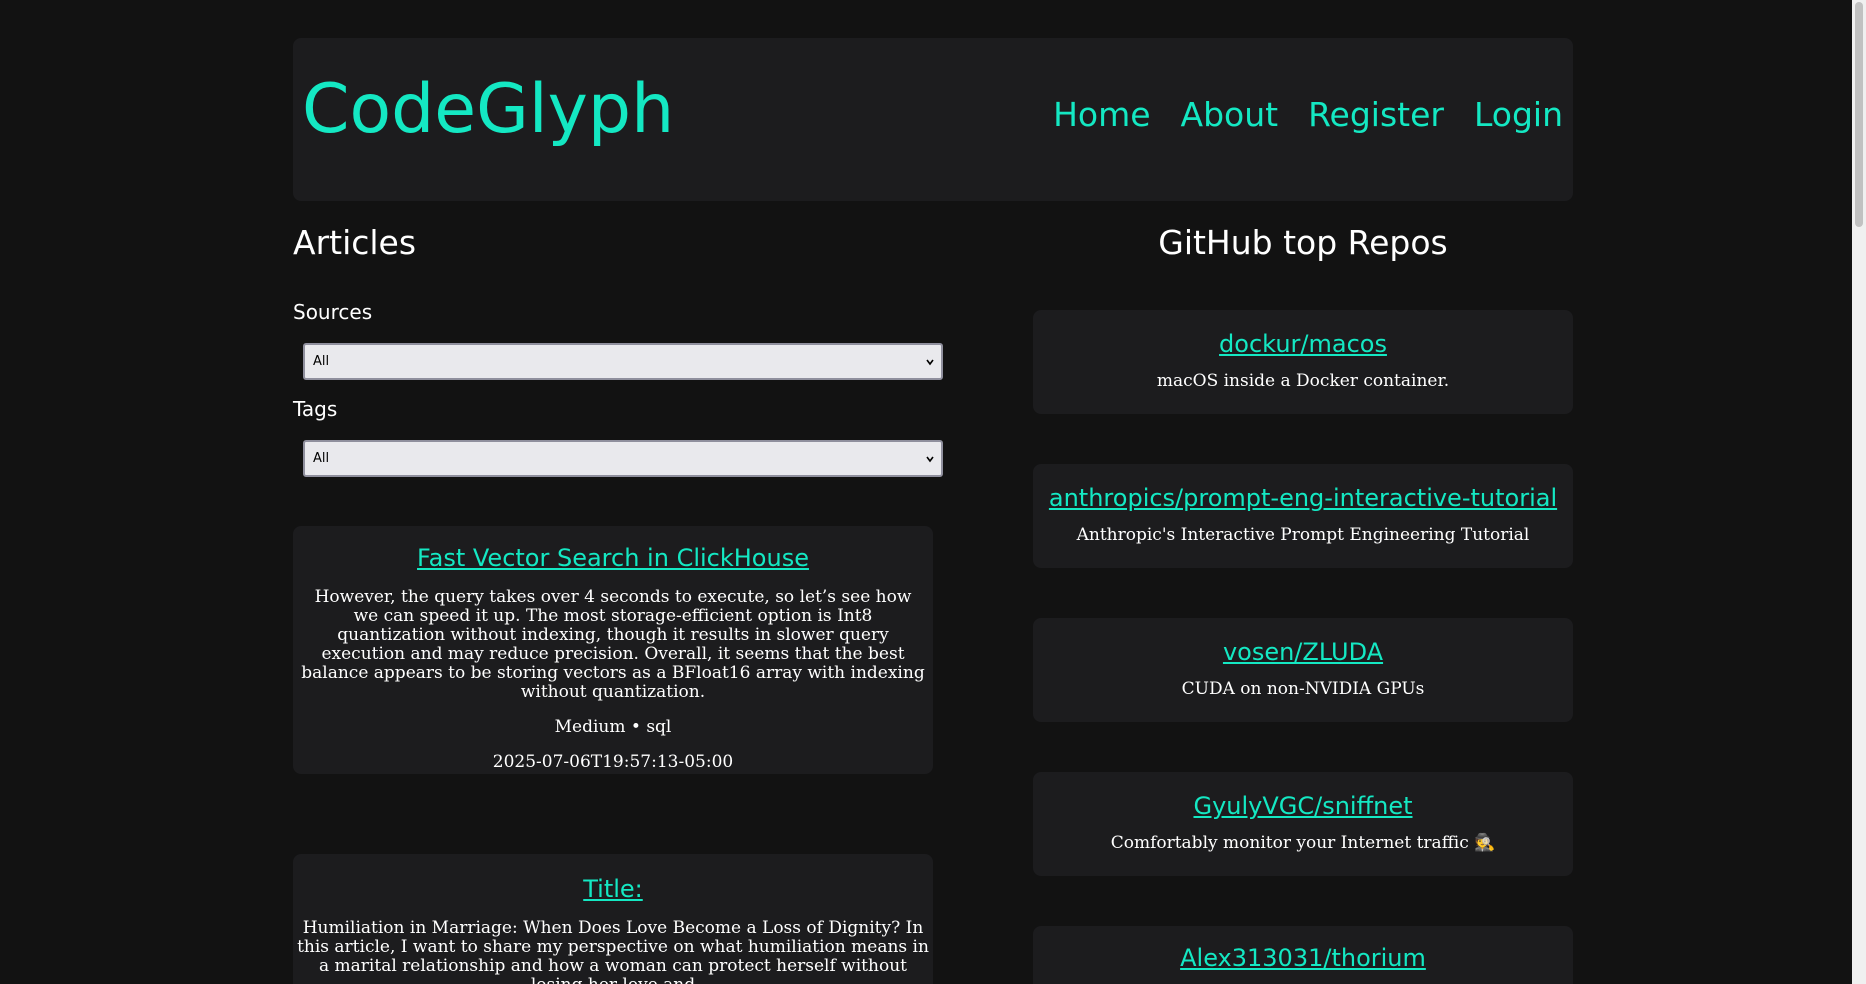  Describe the element at coordinates (1303, 652) in the screenshot. I see `repo-title-link: vosen/ZLUDA` at that location.